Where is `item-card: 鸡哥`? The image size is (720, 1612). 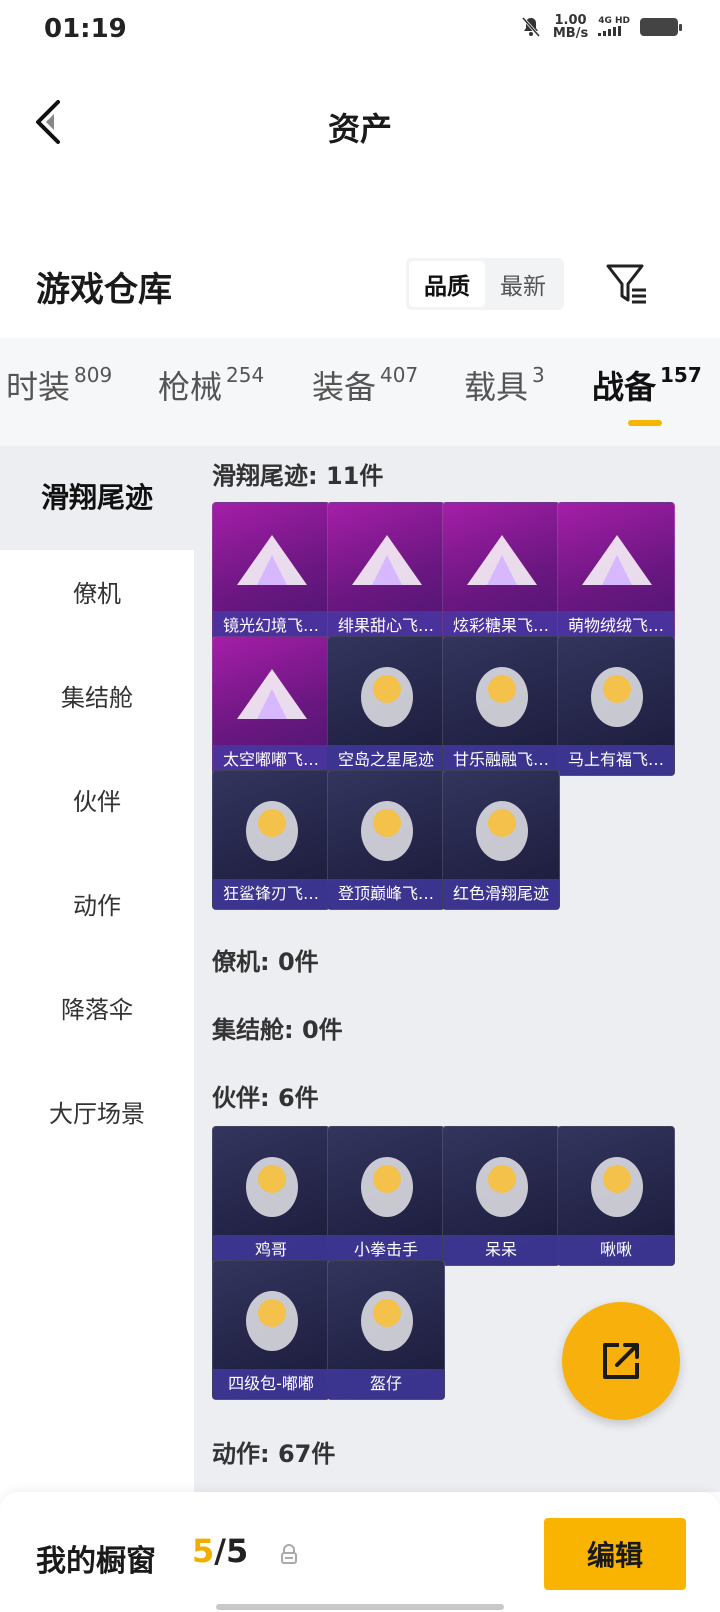 item-card: 鸡哥 is located at coordinates (271, 1196).